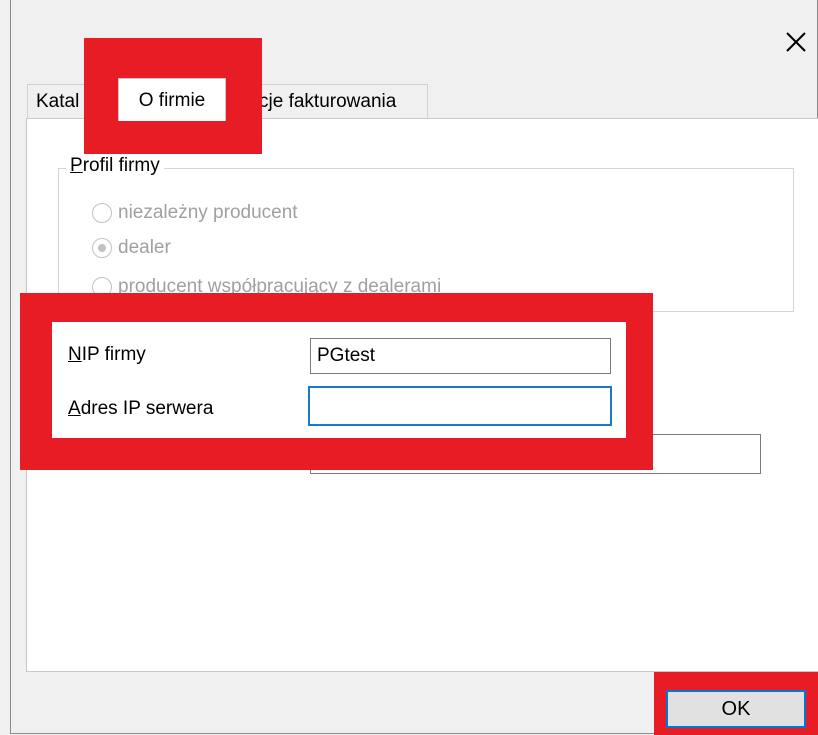 The height and width of the screenshot is (735, 818). I want to click on profile-group-title: Profil firmy, so click(115, 166).